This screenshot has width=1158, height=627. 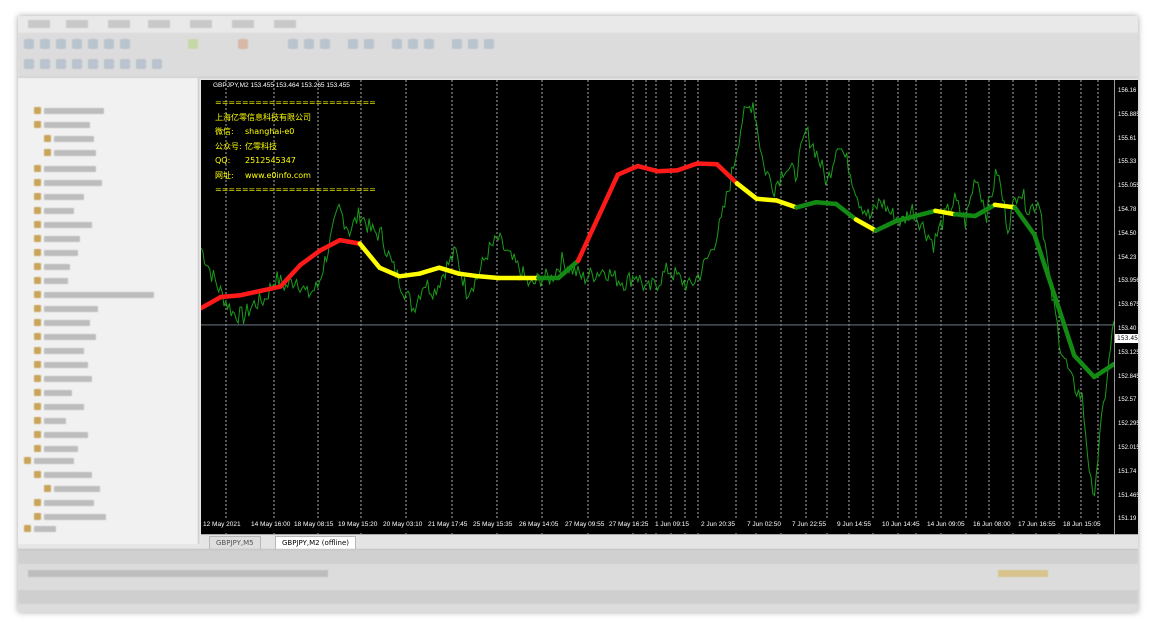 I want to click on menu-view, so click(x=77, y=24).